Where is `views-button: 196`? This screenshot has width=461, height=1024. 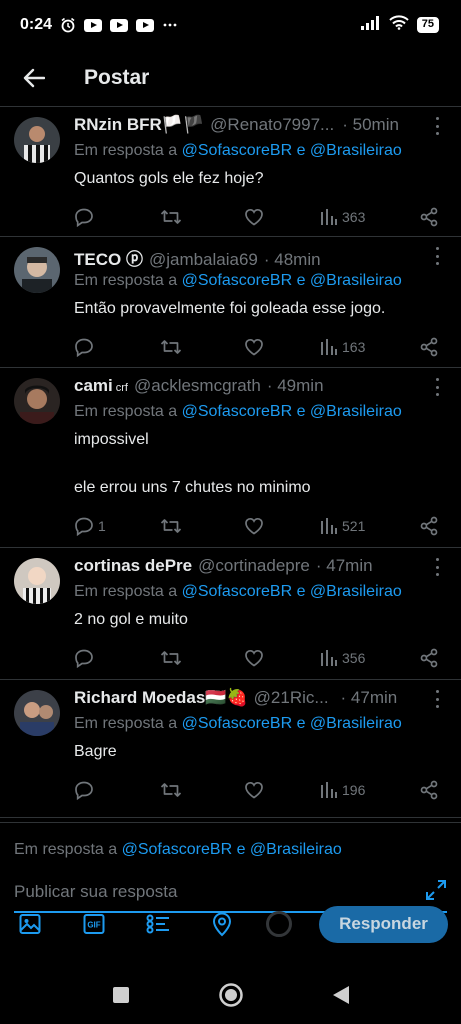
views-button: 196 is located at coordinates (363, 790).